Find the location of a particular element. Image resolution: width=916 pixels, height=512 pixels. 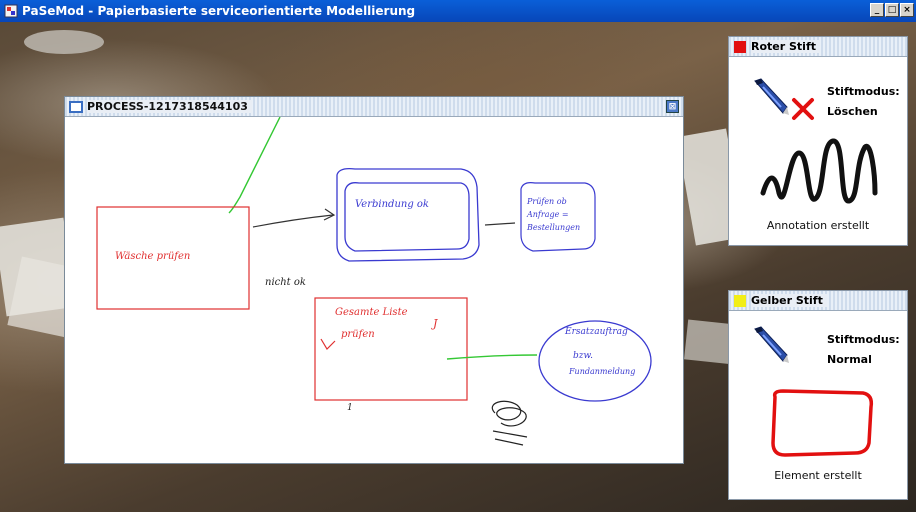

red-status: Annotation erstellt is located at coordinates (818, 225).